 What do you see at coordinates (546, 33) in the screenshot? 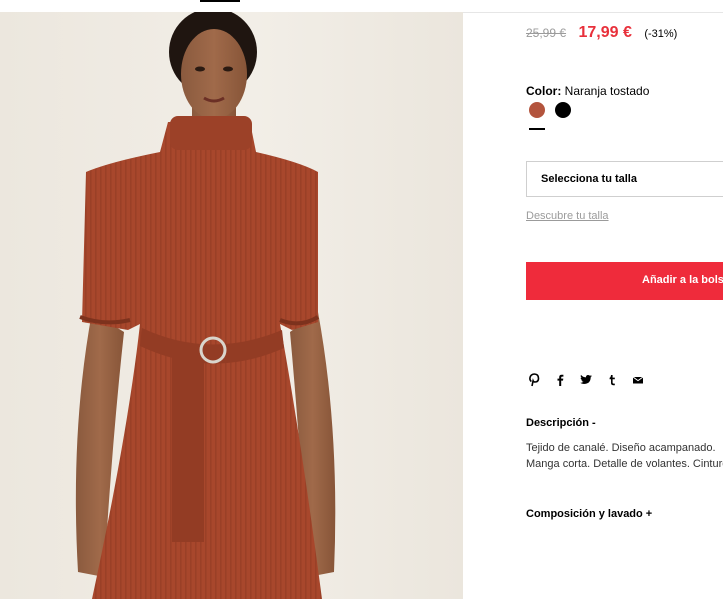
I see `original-price: 25,99 €` at bounding box center [546, 33].